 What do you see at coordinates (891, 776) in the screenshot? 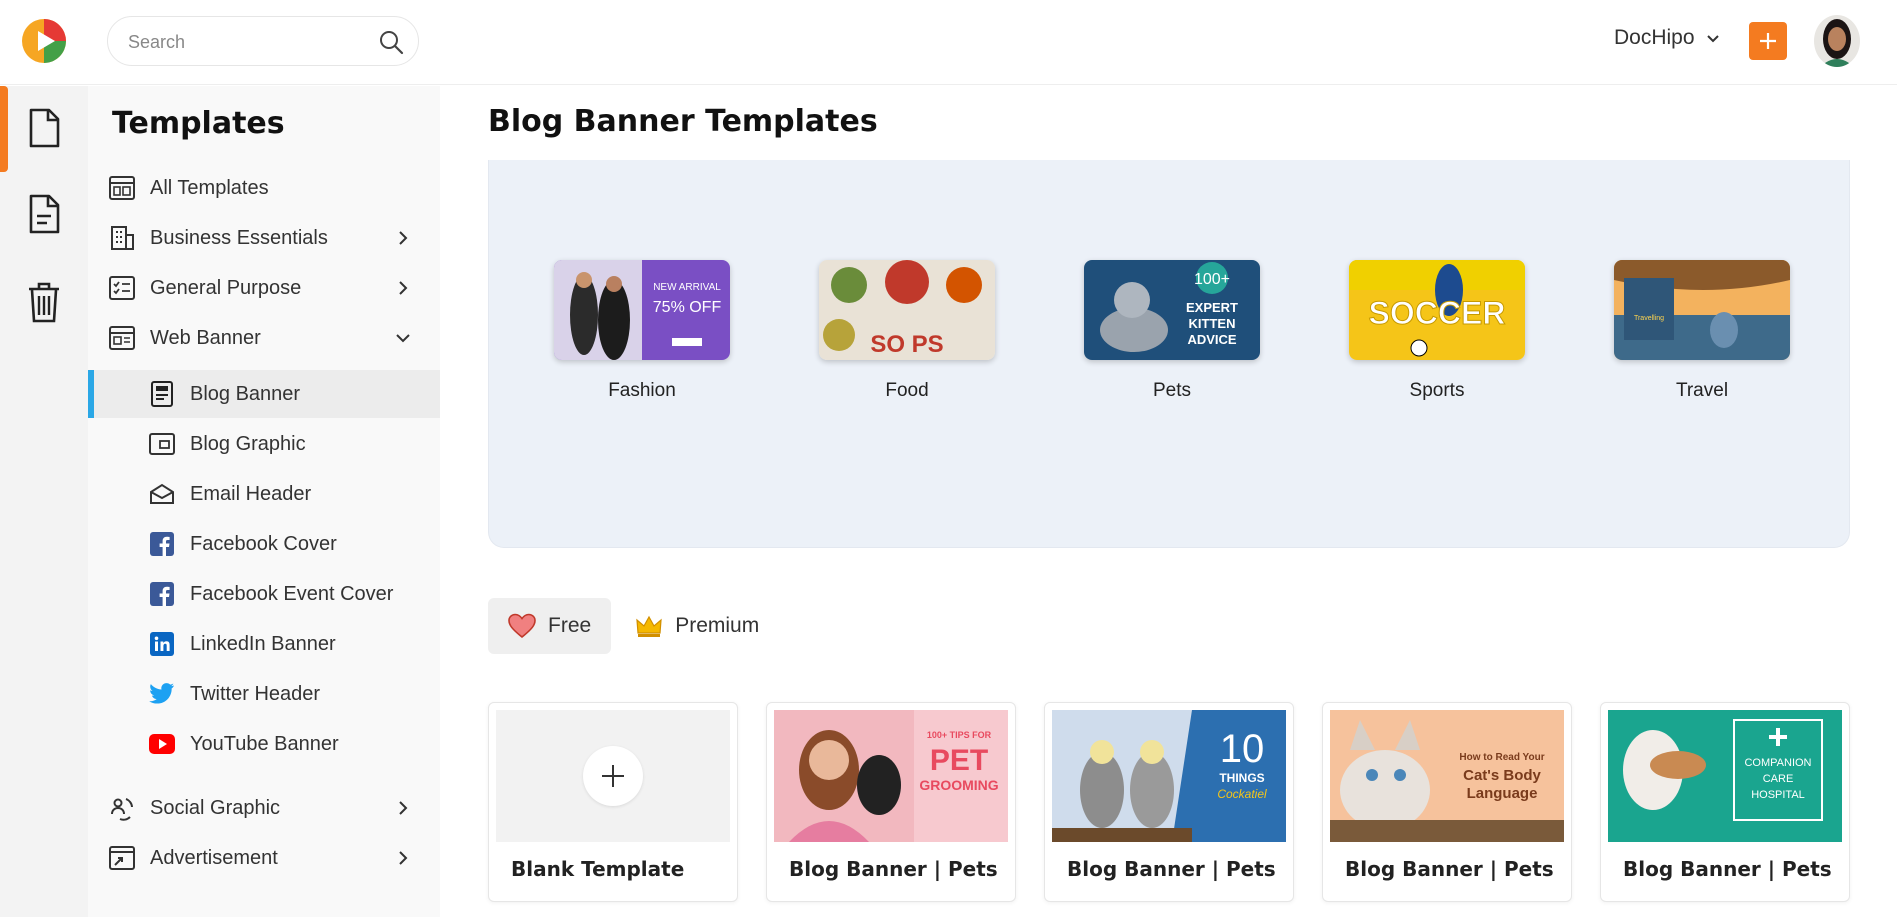
I see `template-thumbnail: 100+ TIPS FOR PET GROOMING` at bounding box center [891, 776].